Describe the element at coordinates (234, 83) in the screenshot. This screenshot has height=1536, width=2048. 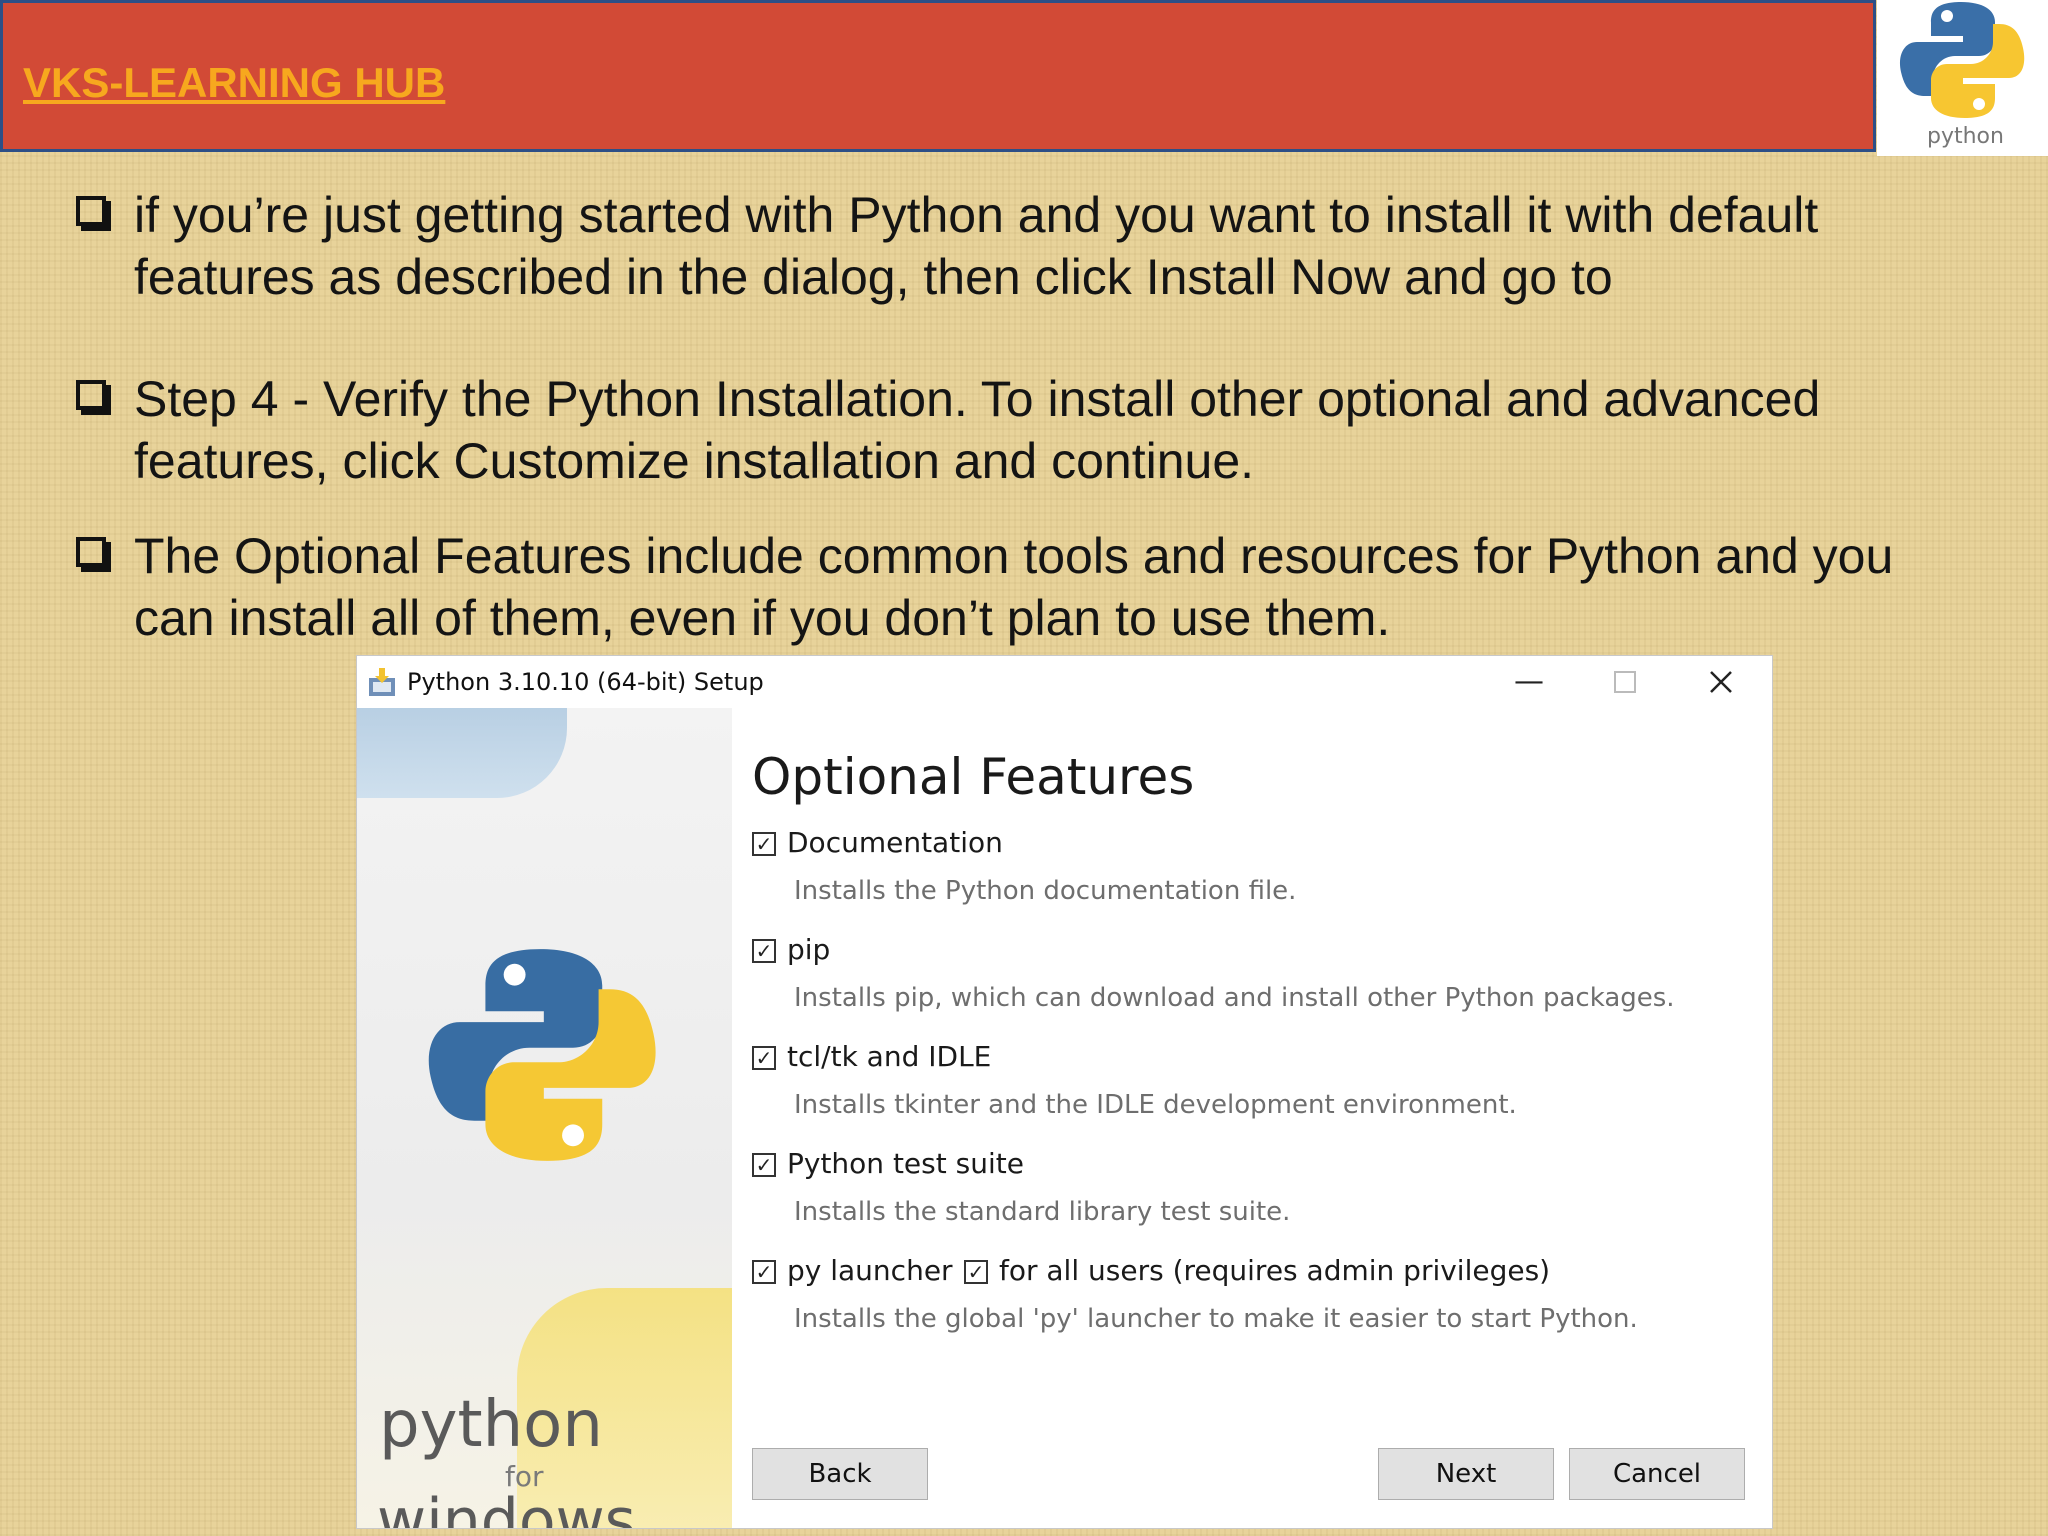
I see `brand-title: VKS-LEARNING HUB` at that location.